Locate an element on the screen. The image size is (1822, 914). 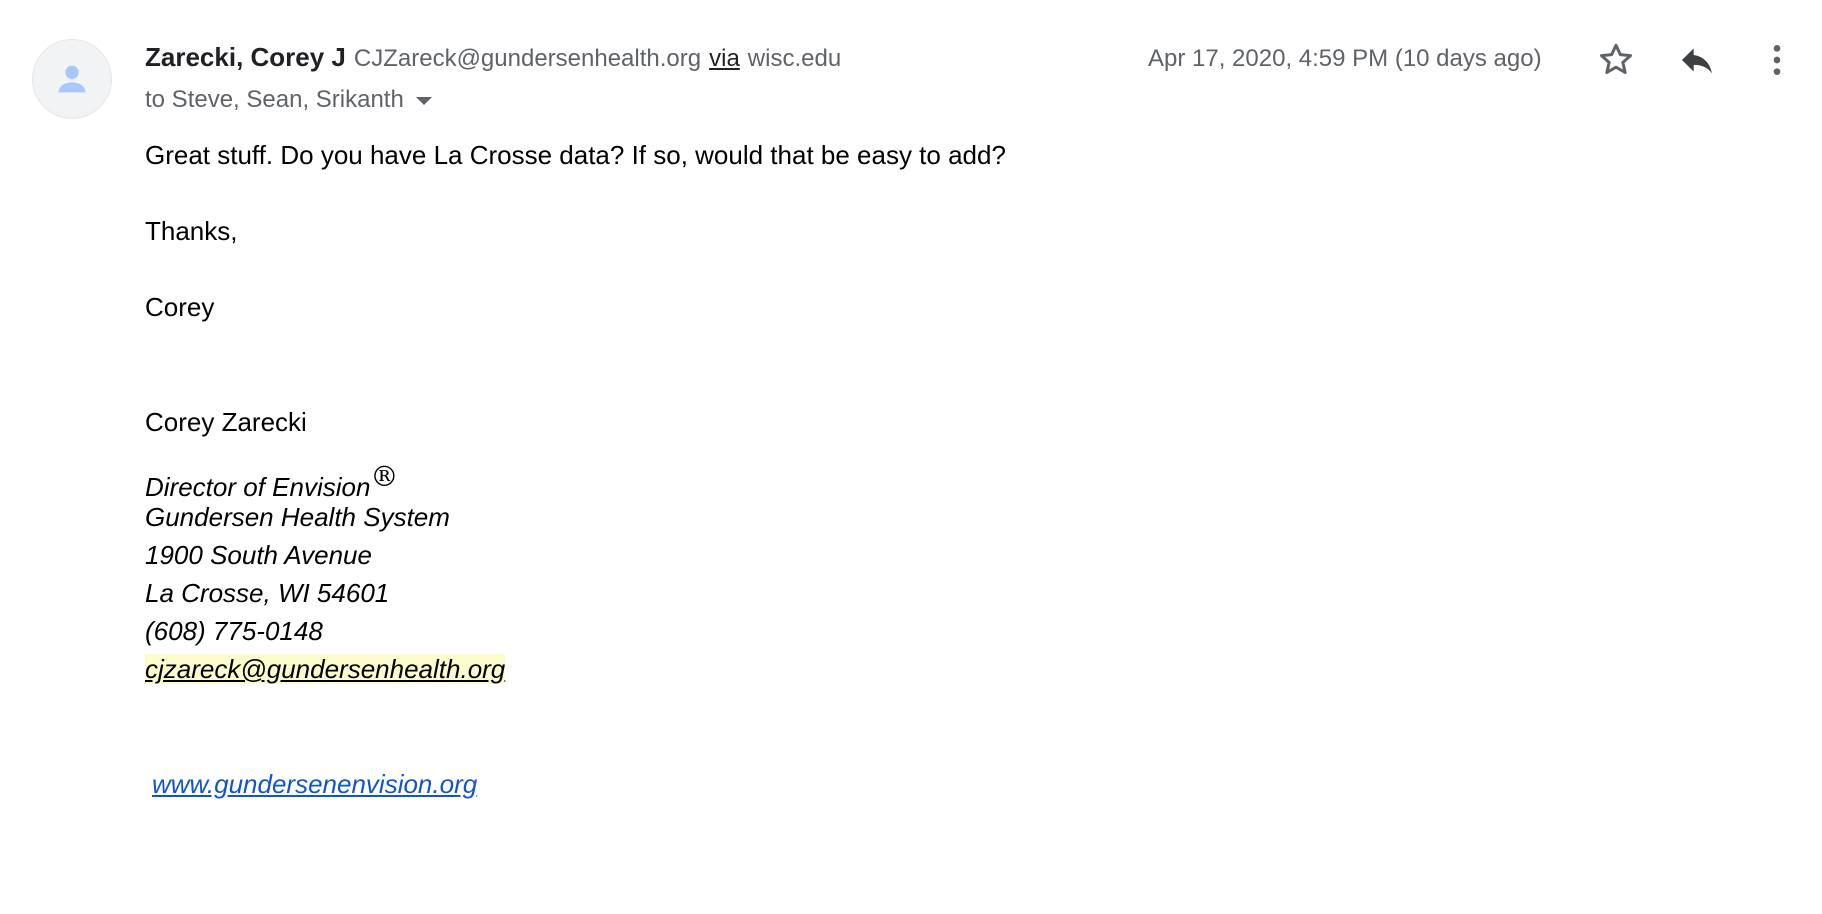
reply-icon is located at coordinates (1697, 61).